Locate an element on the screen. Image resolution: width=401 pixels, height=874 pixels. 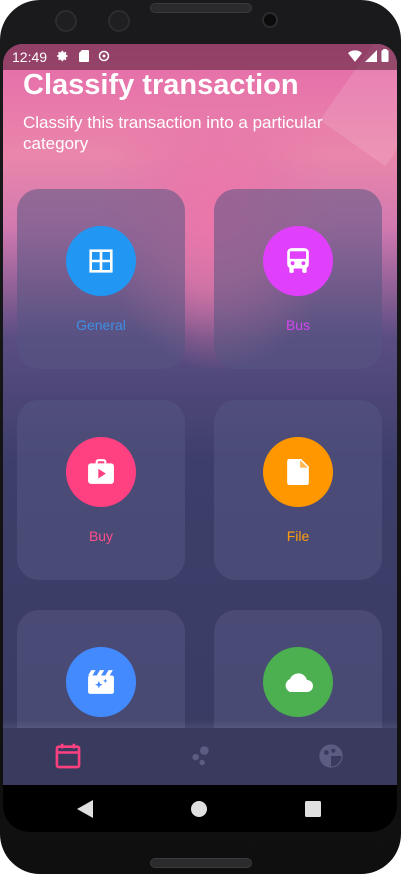
page-title: Classify transaction is located at coordinates (161, 85).